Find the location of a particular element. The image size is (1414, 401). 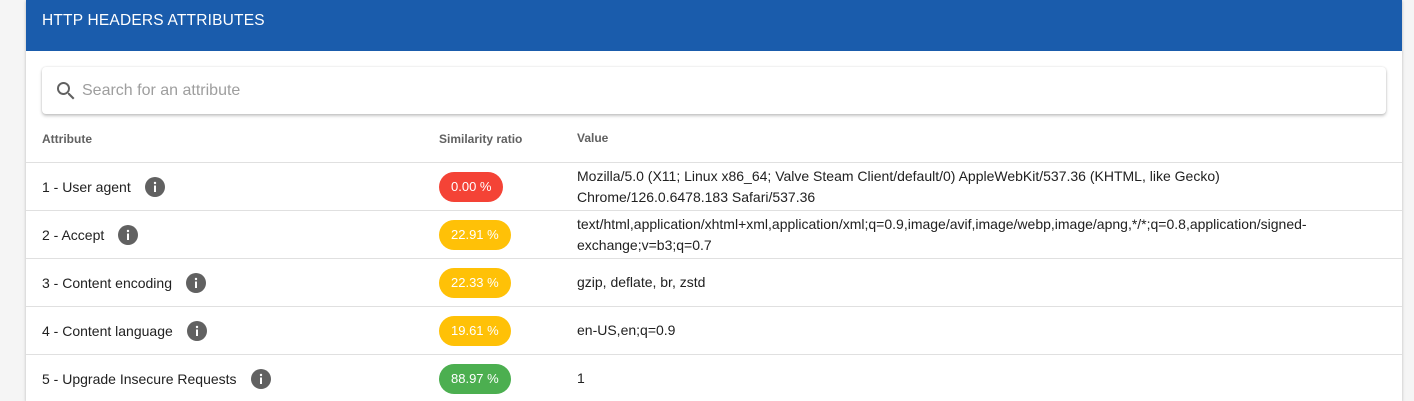

table-row: 5 - Upgrade Insecure Requests 88.97 % 1 is located at coordinates (714, 377).